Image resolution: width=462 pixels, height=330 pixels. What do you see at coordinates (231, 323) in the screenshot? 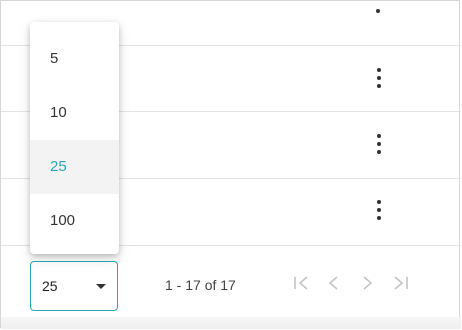
I see `table-bottom-edge` at bounding box center [231, 323].